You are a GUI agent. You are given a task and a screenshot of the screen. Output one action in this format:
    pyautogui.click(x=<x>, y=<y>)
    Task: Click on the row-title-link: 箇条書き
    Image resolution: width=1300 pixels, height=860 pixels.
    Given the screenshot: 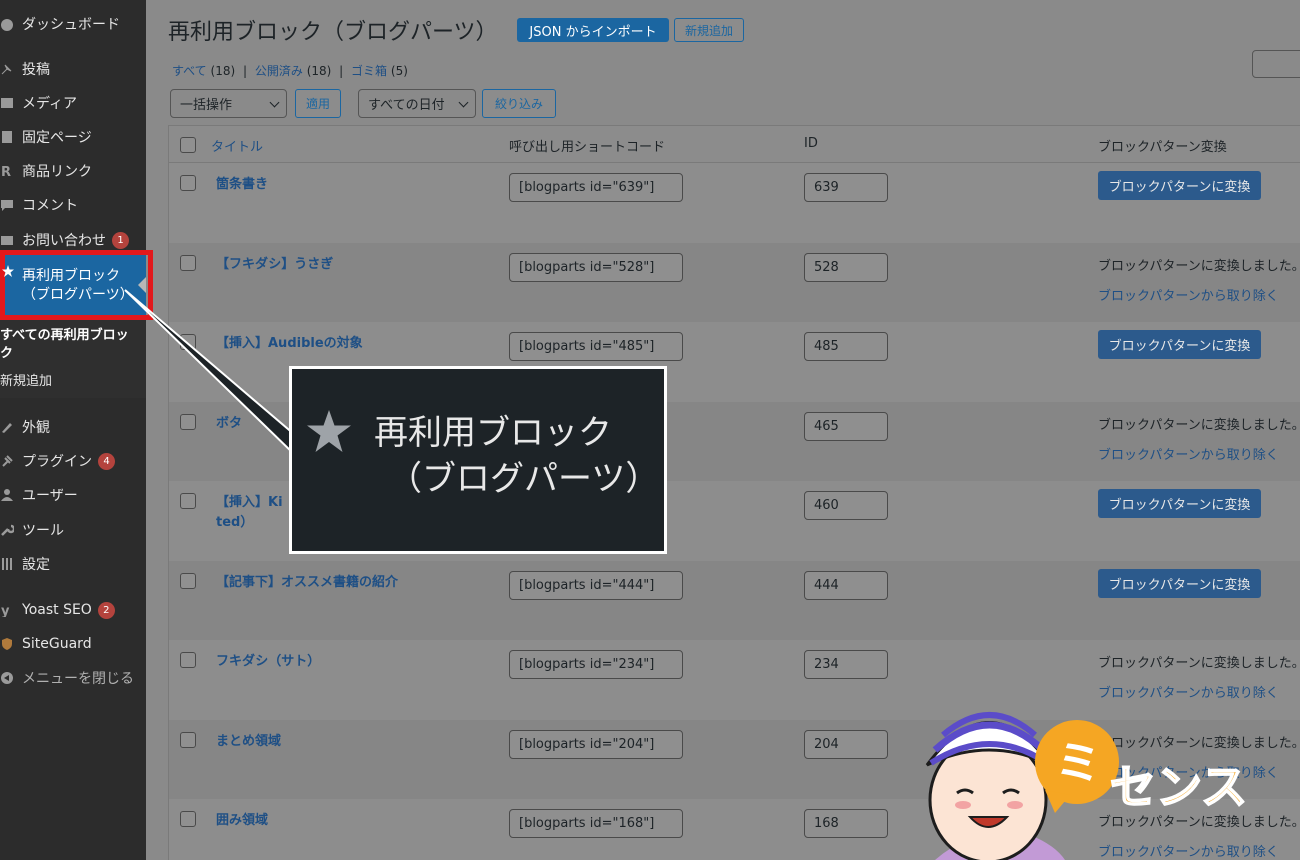 What is the action you would take?
    pyautogui.click(x=242, y=182)
    